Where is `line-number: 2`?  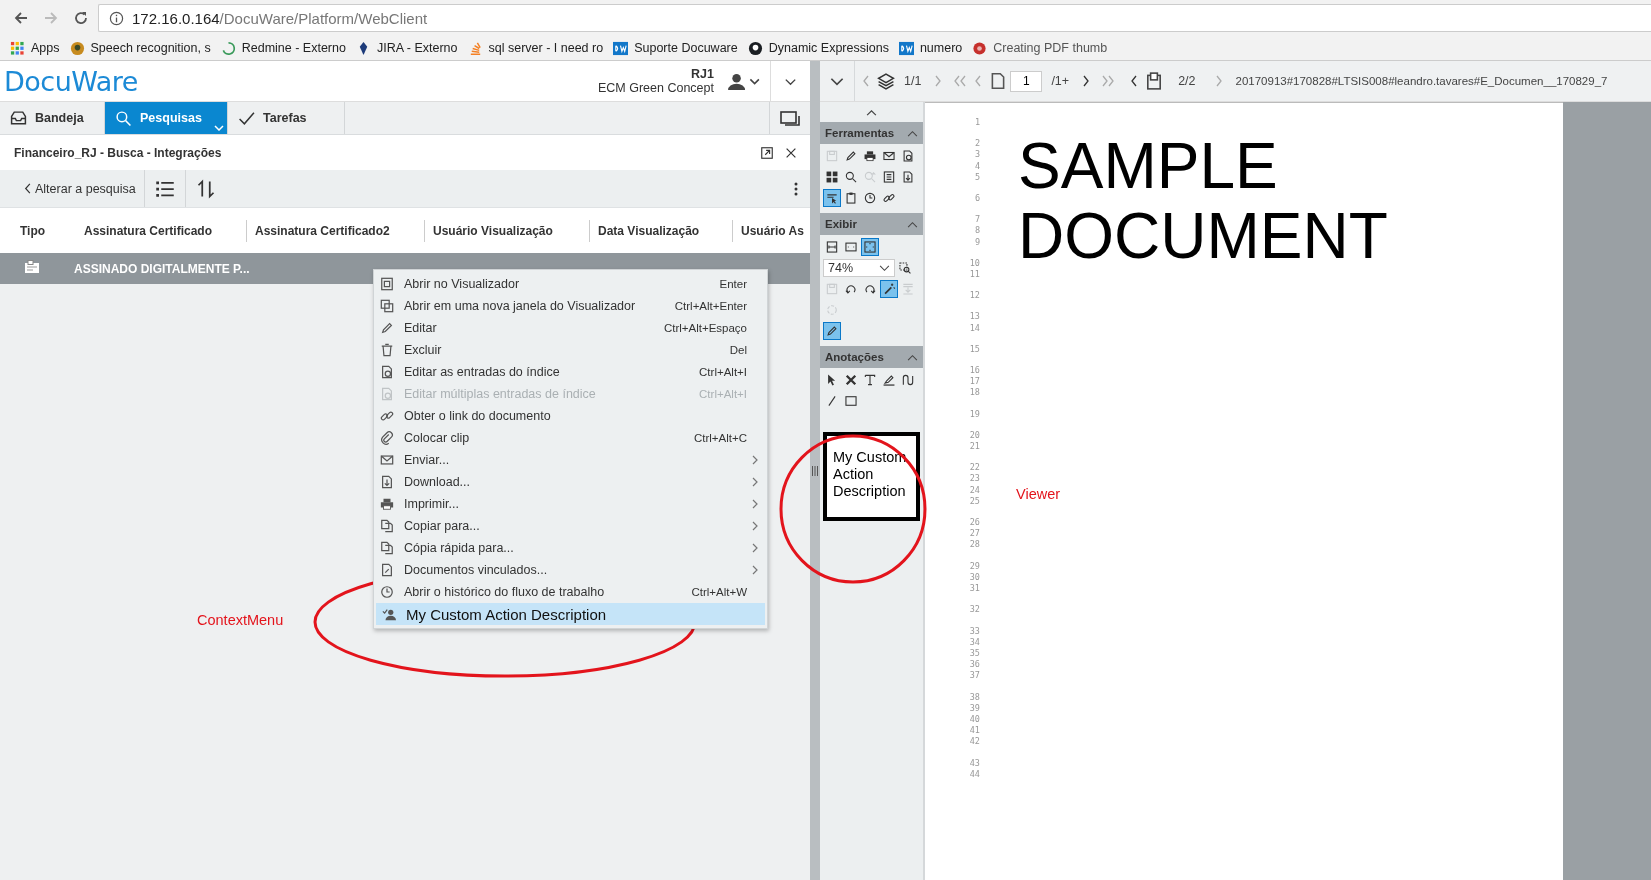
line-number: 2 is located at coordinates (977, 144).